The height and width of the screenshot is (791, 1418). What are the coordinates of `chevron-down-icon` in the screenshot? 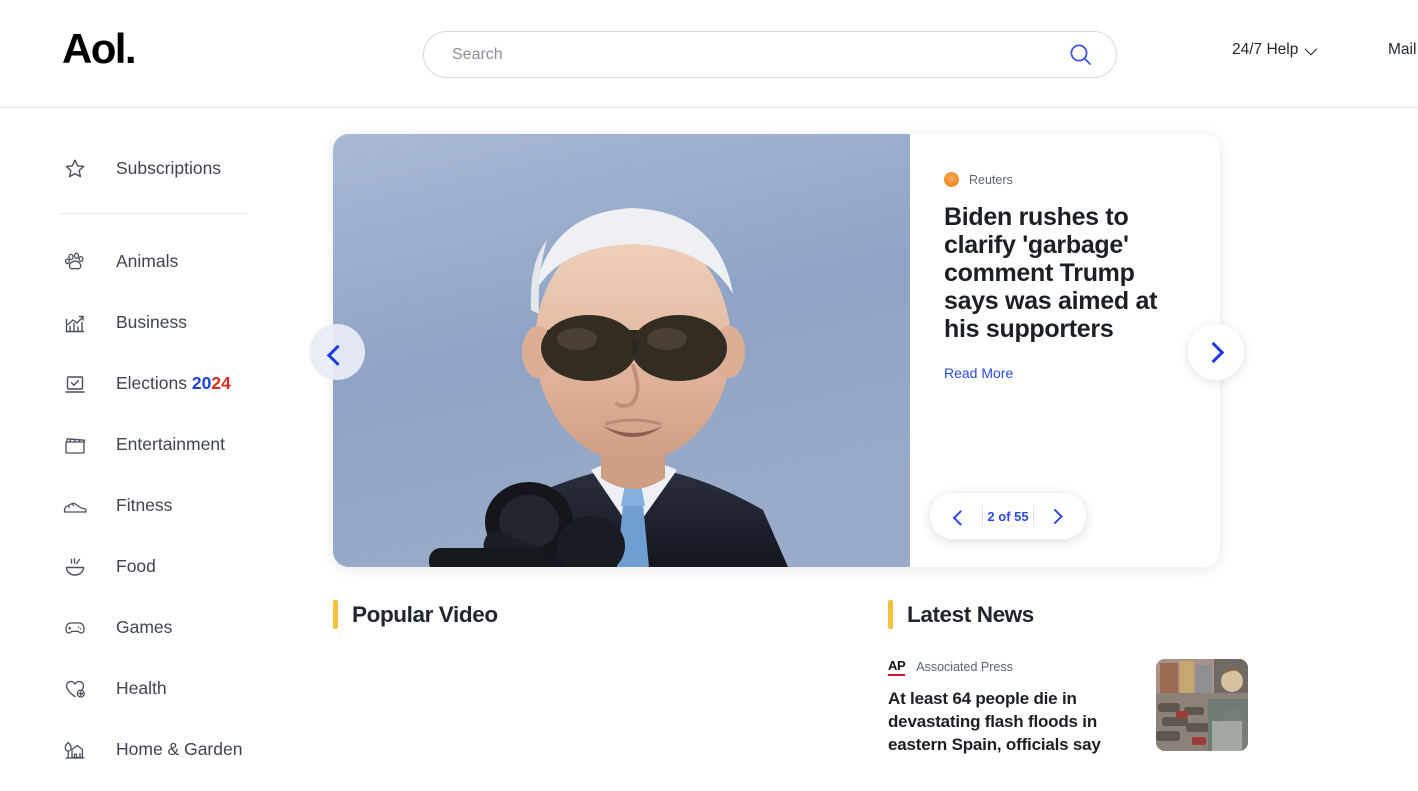 It's located at (1311, 48).